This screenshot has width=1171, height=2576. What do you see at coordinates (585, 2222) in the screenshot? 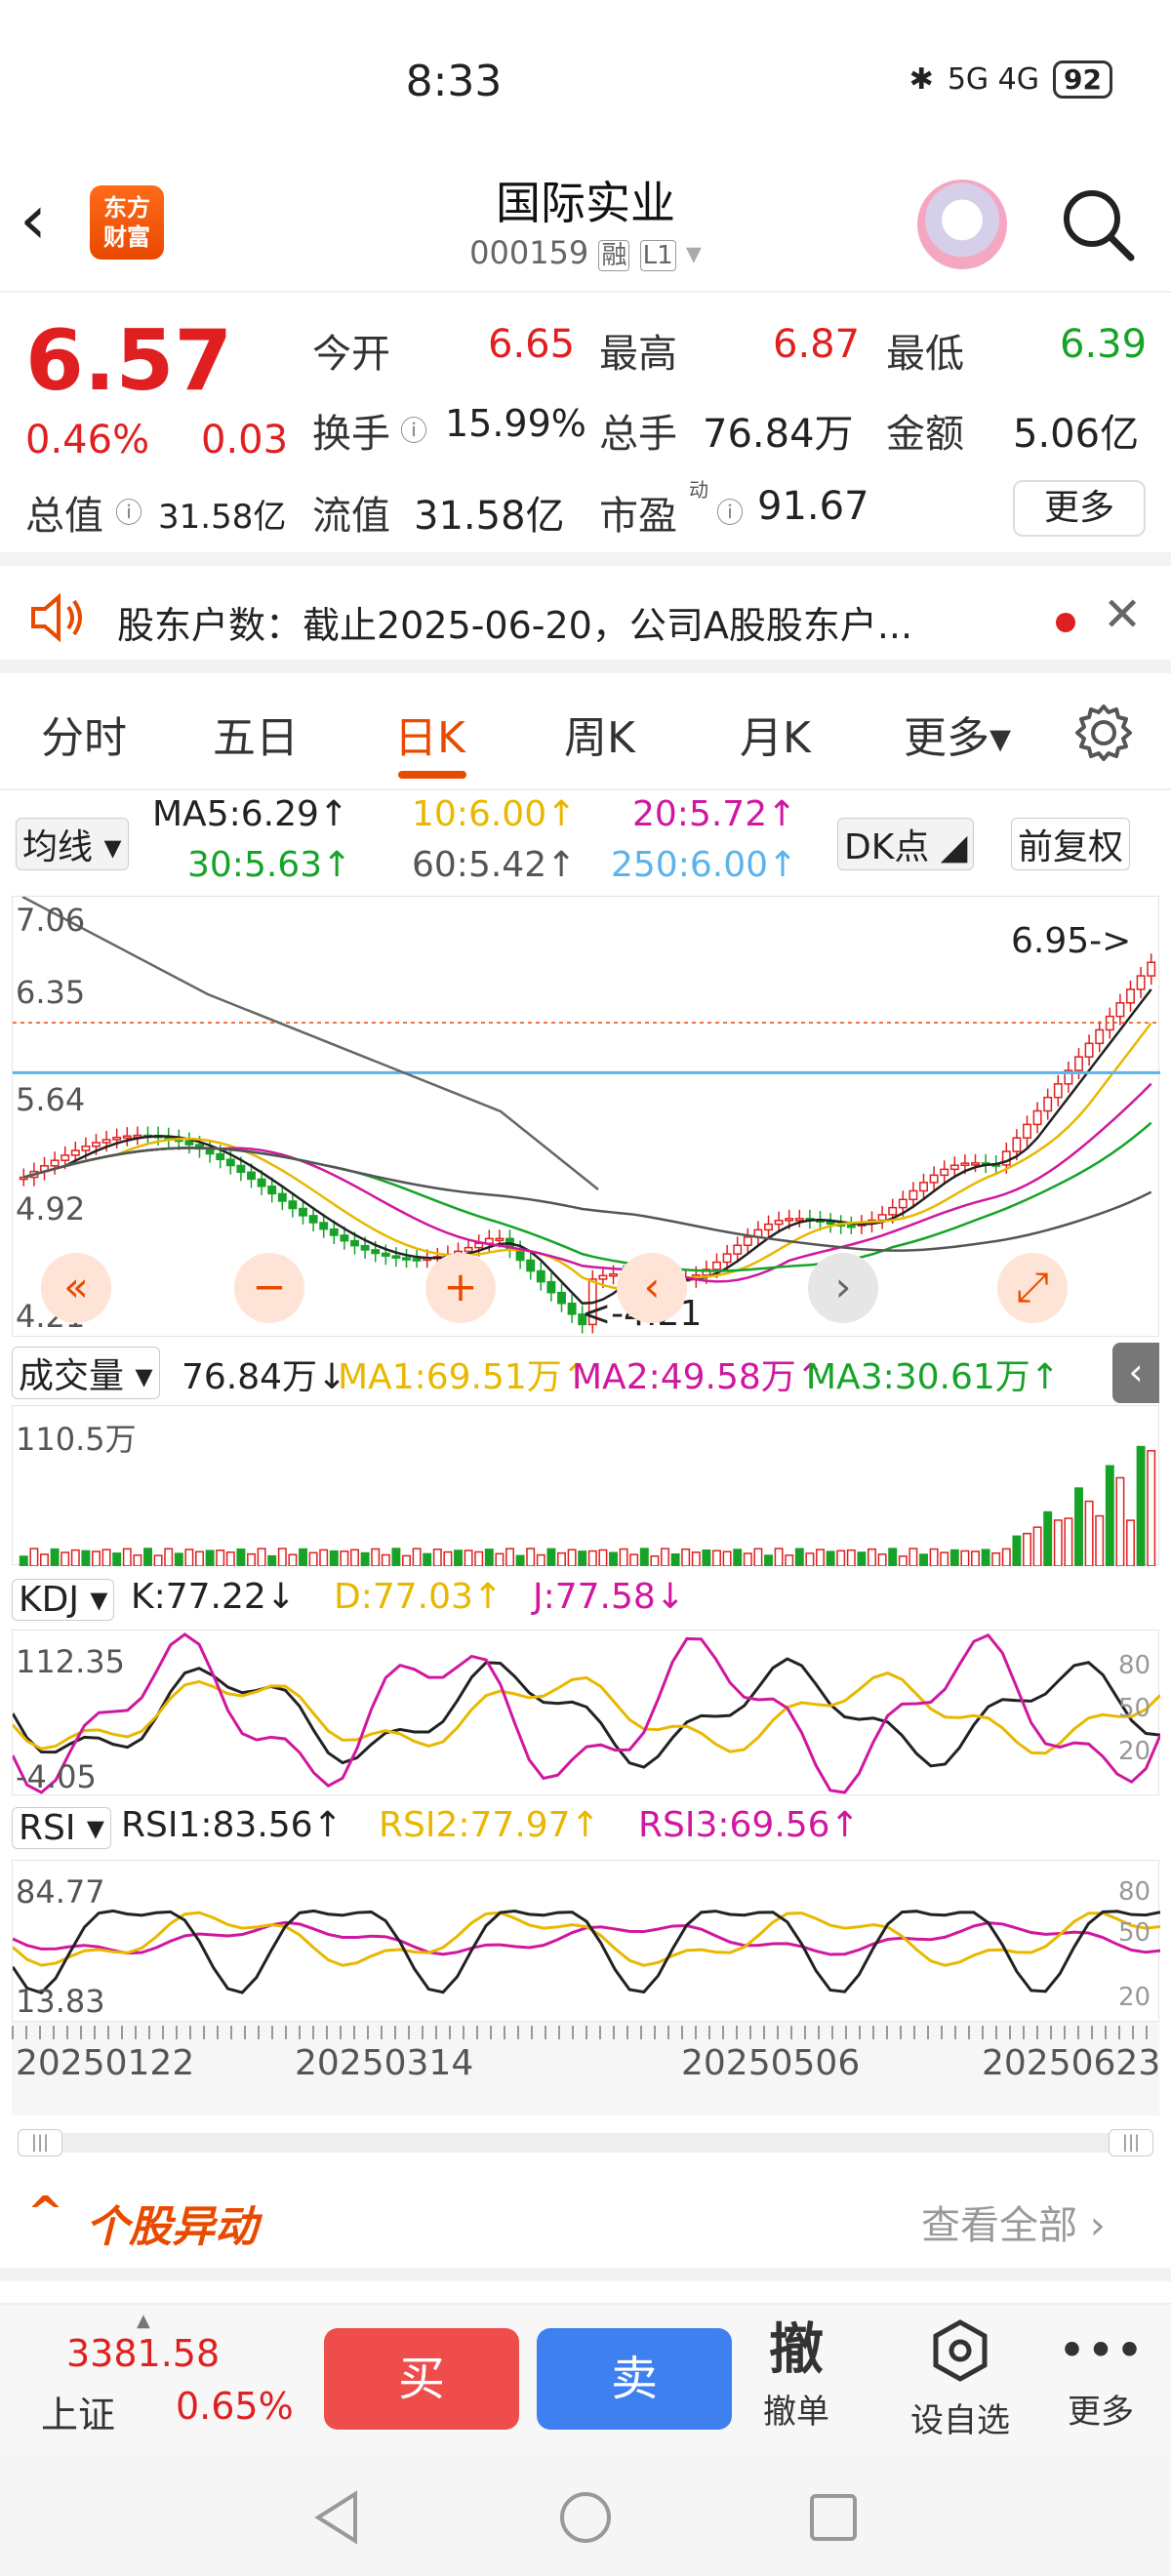
I see `stock-movement-section: ^ 个股异动 查看全部 ›` at bounding box center [585, 2222].